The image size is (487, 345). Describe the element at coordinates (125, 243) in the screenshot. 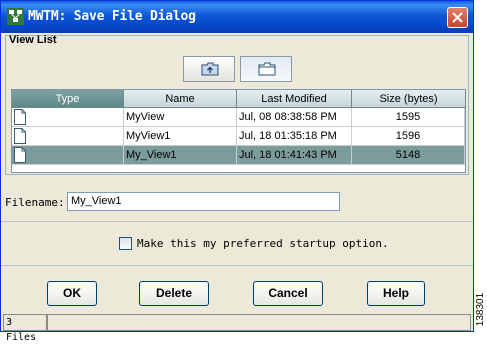

I see `startup-option-checkbox` at that location.